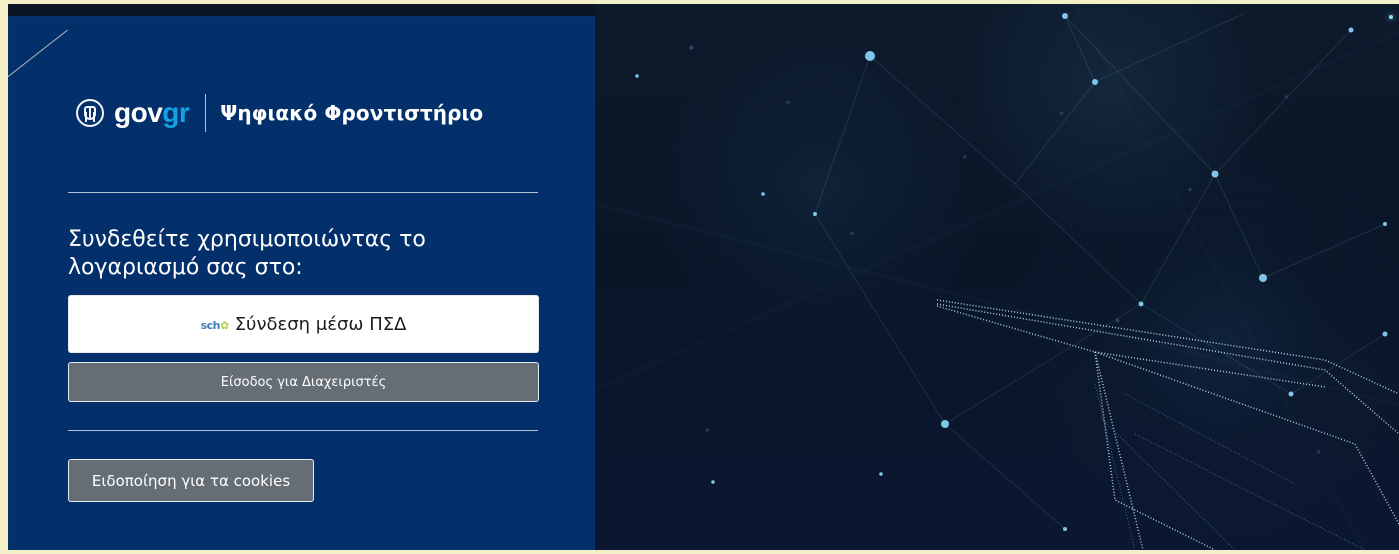  I want to click on brand-title: Ψηφιακό Φροντιστήριο, so click(352, 113).